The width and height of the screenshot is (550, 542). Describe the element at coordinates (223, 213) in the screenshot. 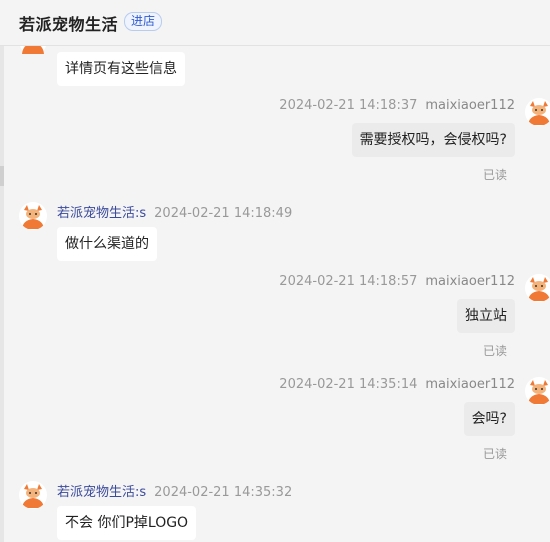

I see `message-time: 2024-02-21 14:18:49` at that location.